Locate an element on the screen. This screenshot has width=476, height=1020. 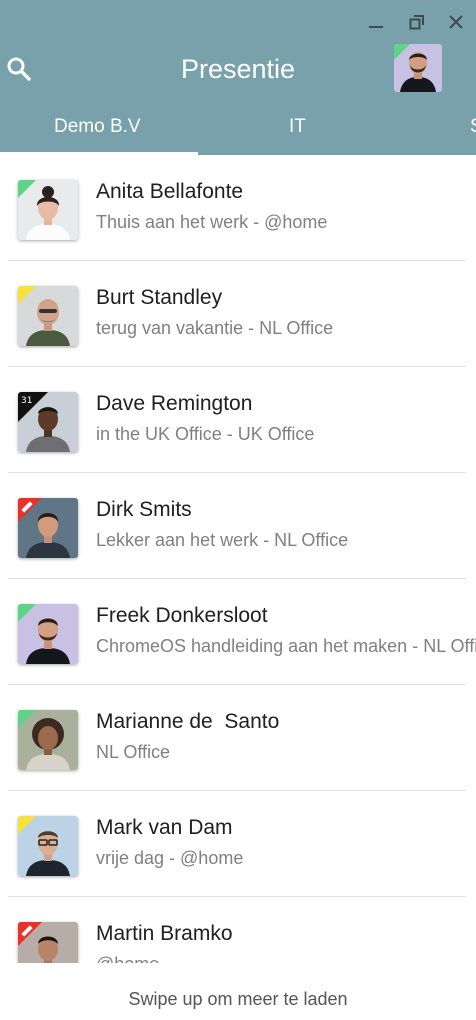
close-icon is located at coordinates (456, 22).